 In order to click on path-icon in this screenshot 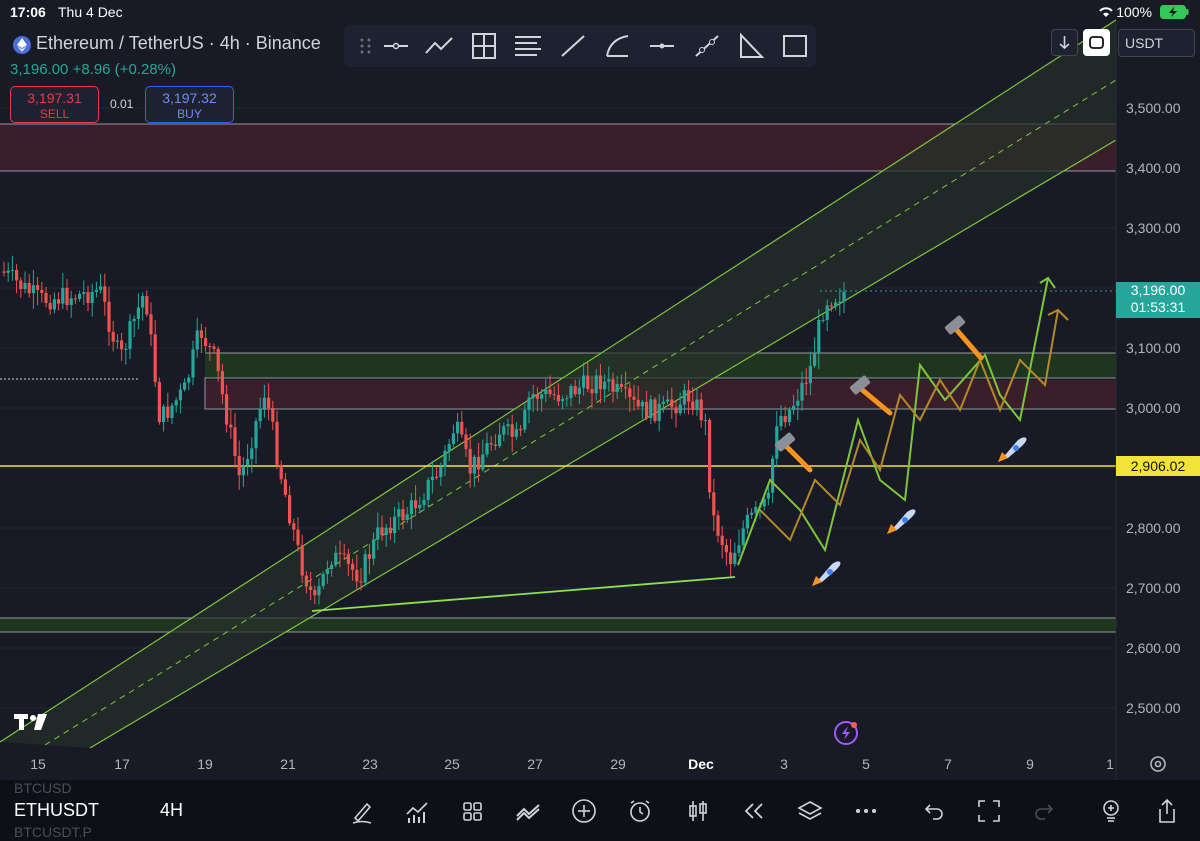, I will do `click(439, 46)`.